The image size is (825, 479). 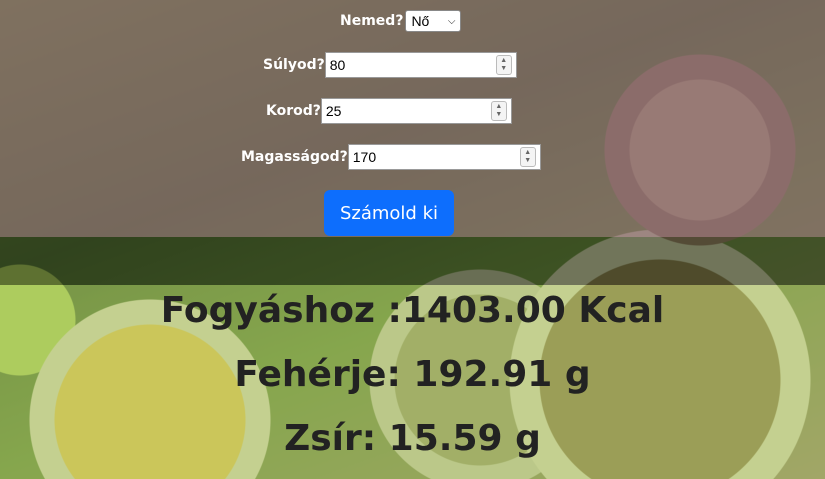 I want to click on height-input: 170 ▲ ▼, so click(x=444, y=157).